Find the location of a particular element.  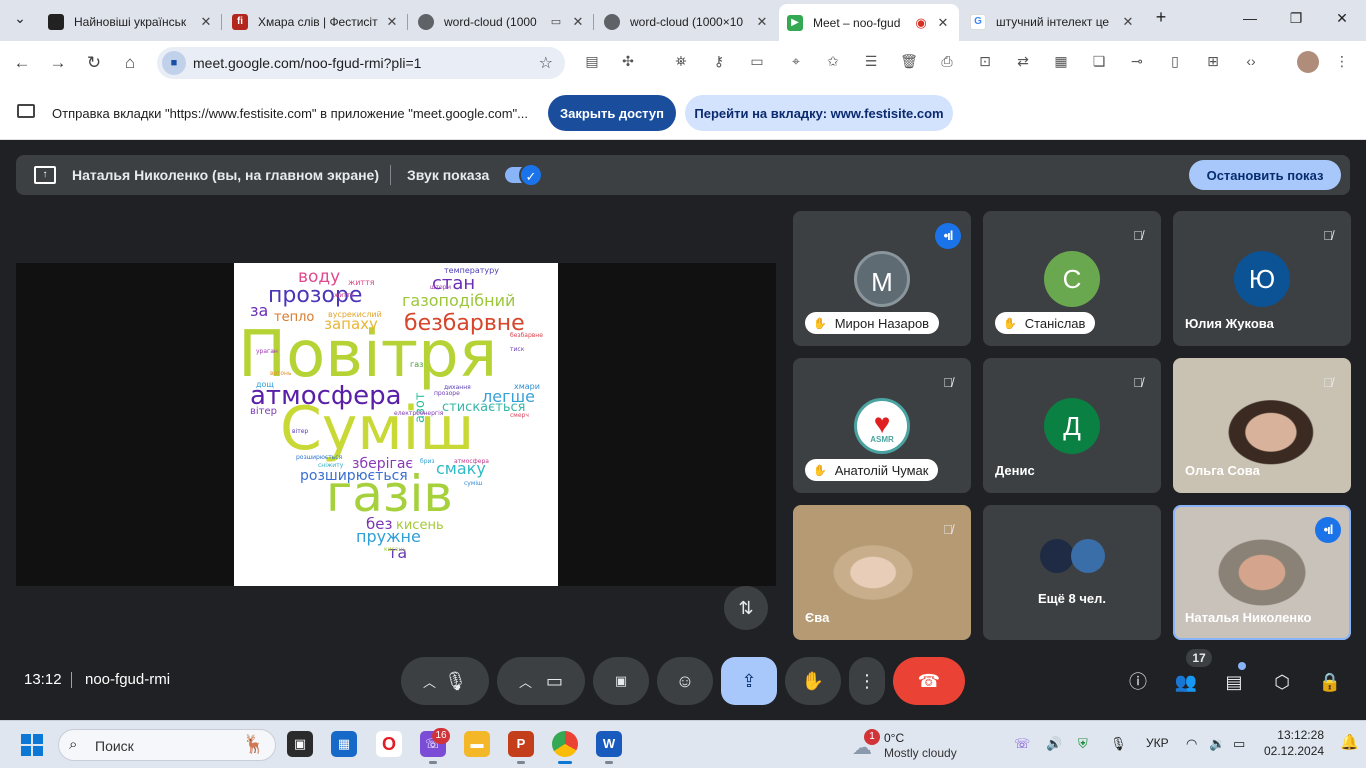

clock-date: 02.12.2024 is located at coordinates (1294, 751).